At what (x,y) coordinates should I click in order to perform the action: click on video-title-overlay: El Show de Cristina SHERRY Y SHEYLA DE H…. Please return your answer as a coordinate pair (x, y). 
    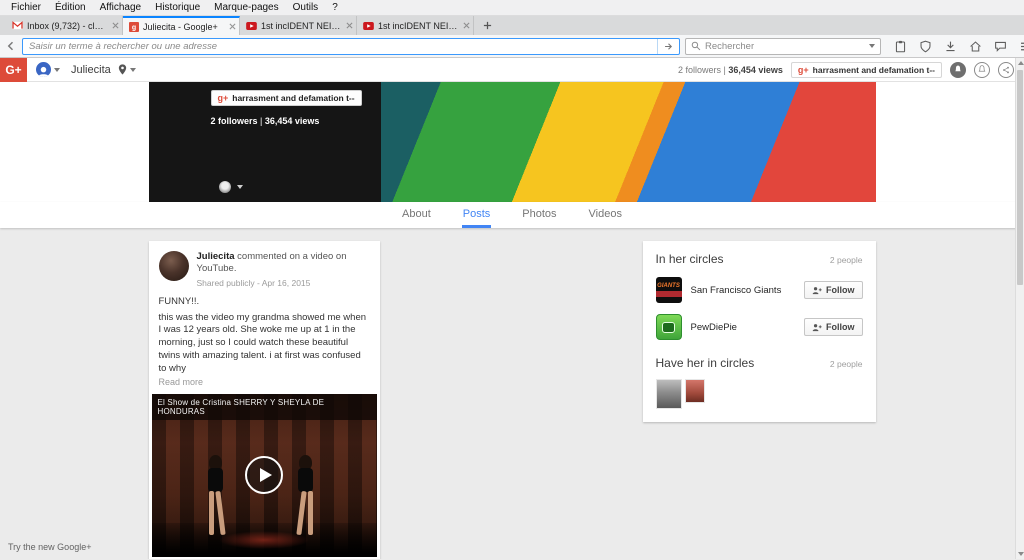
    Looking at the image, I should click on (264, 406).